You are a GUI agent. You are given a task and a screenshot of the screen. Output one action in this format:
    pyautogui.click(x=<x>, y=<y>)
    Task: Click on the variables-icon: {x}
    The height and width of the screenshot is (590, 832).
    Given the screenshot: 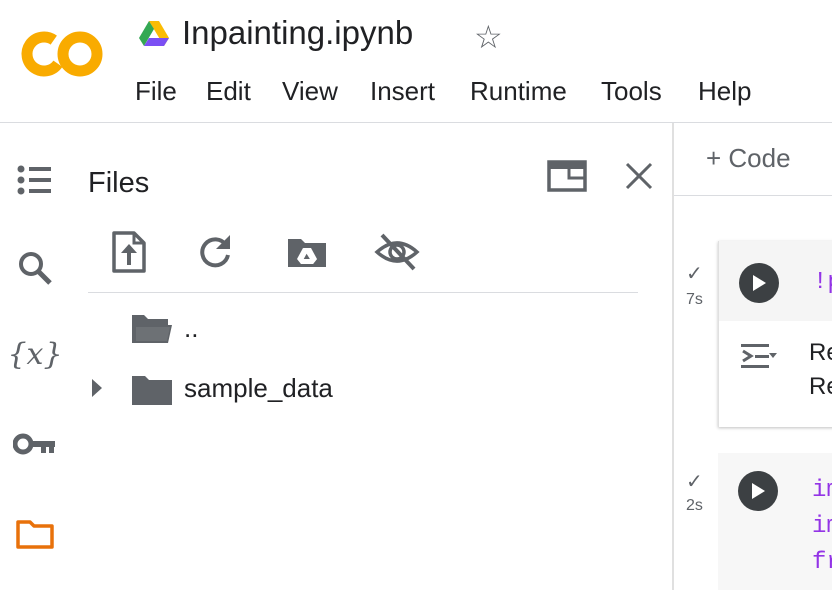 What is the action you would take?
    pyautogui.click(x=35, y=354)
    